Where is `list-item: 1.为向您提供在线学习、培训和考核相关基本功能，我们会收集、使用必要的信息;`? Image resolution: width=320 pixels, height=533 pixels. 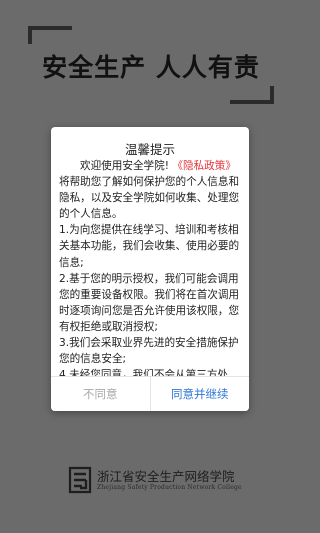 list-item: 1.为向您提供在线学习、培训和考核相关基本功能，我们会收集、使用必要的信息; is located at coordinates (149, 246).